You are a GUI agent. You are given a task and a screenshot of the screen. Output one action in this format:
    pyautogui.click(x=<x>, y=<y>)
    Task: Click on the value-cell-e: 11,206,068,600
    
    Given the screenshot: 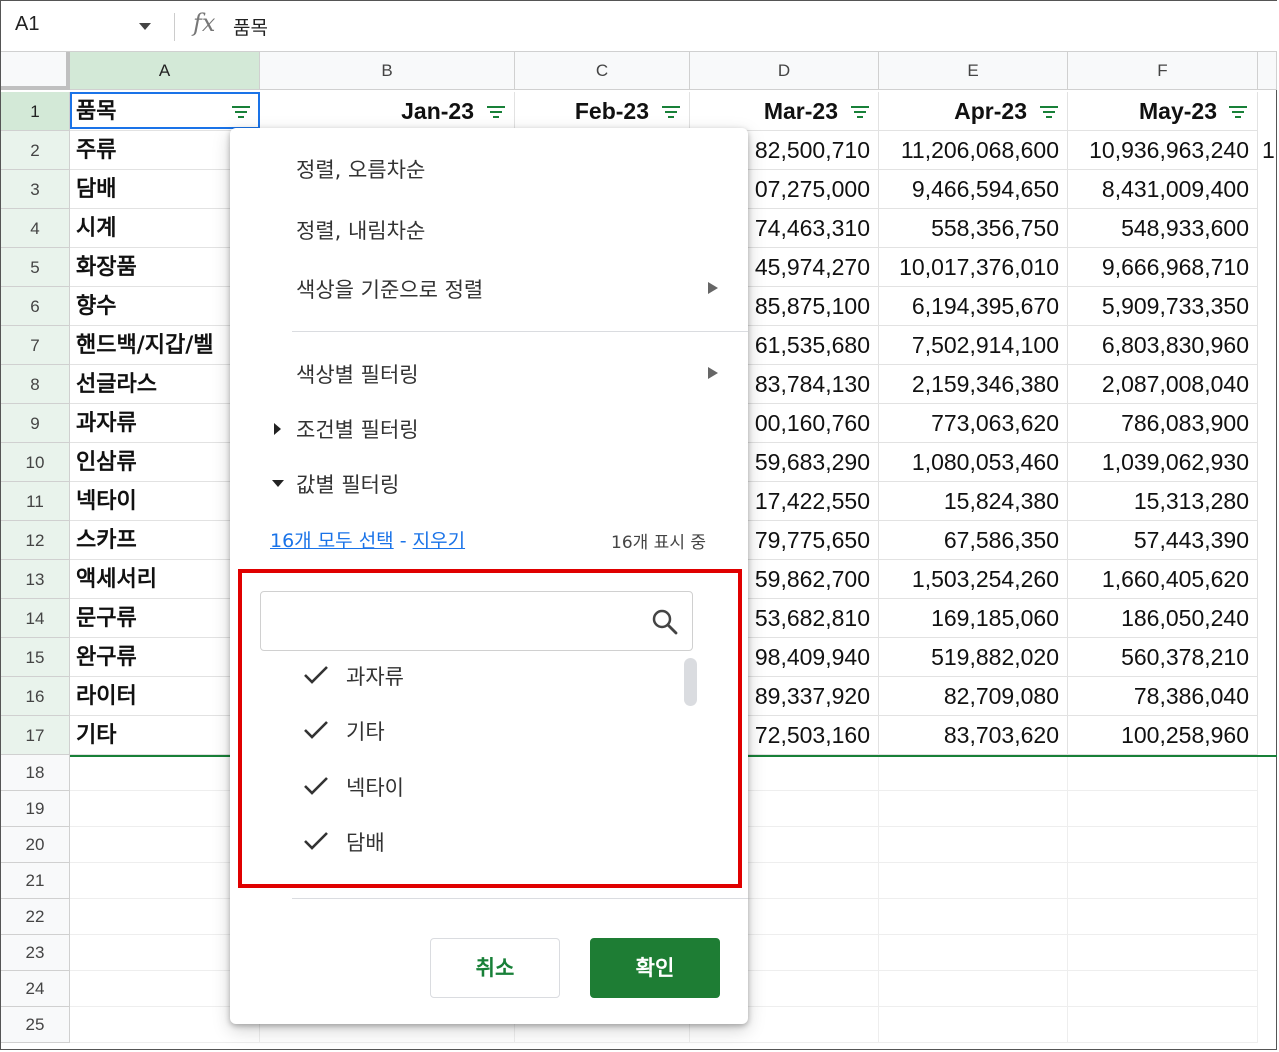 What is the action you would take?
    pyautogui.click(x=973, y=150)
    